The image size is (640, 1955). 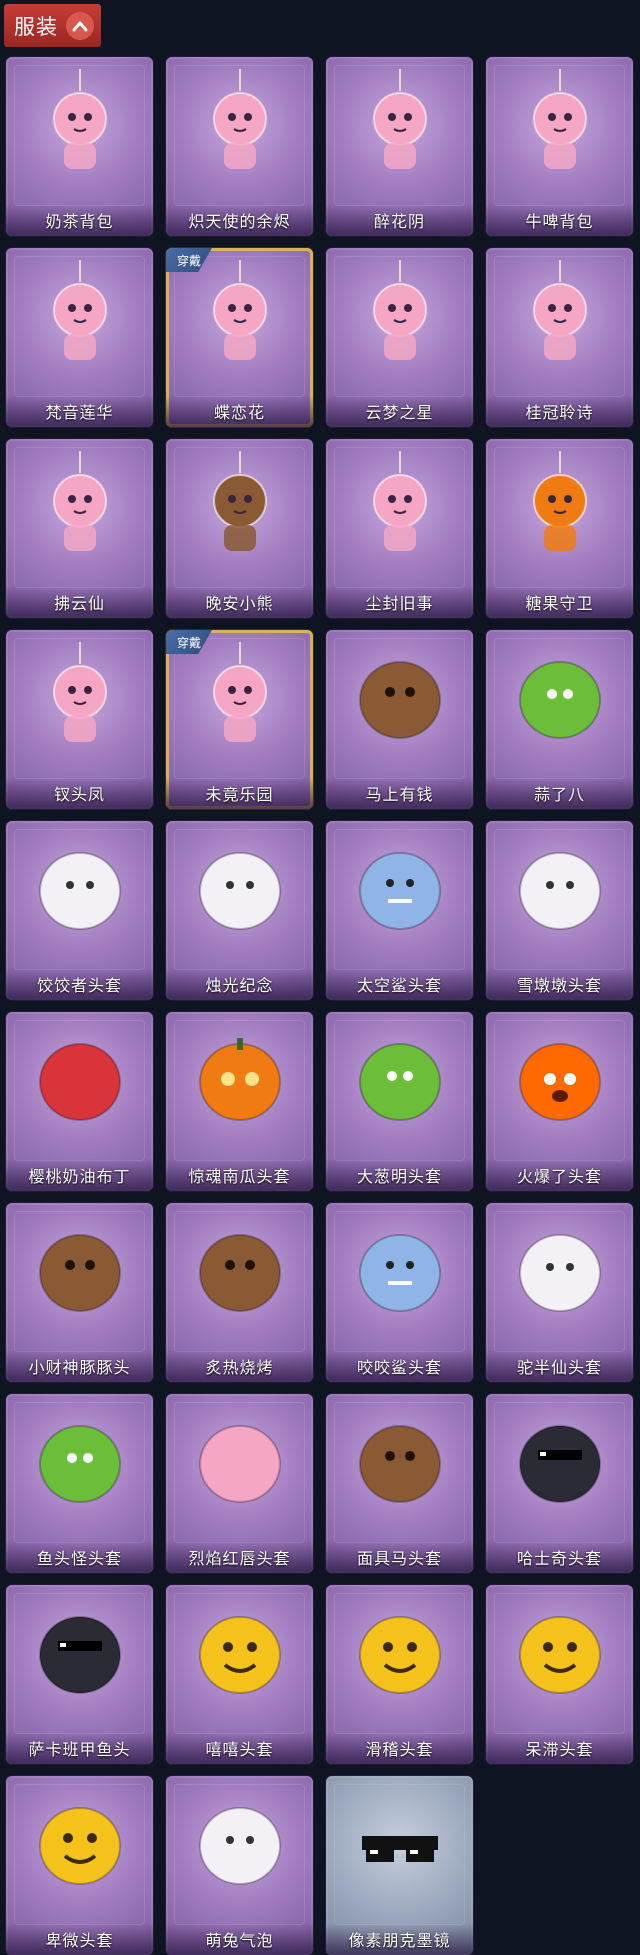 What do you see at coordinates (560, 1079) in the screenshot?
I see `fire-head-icon` at bounding box center [560, 1079].